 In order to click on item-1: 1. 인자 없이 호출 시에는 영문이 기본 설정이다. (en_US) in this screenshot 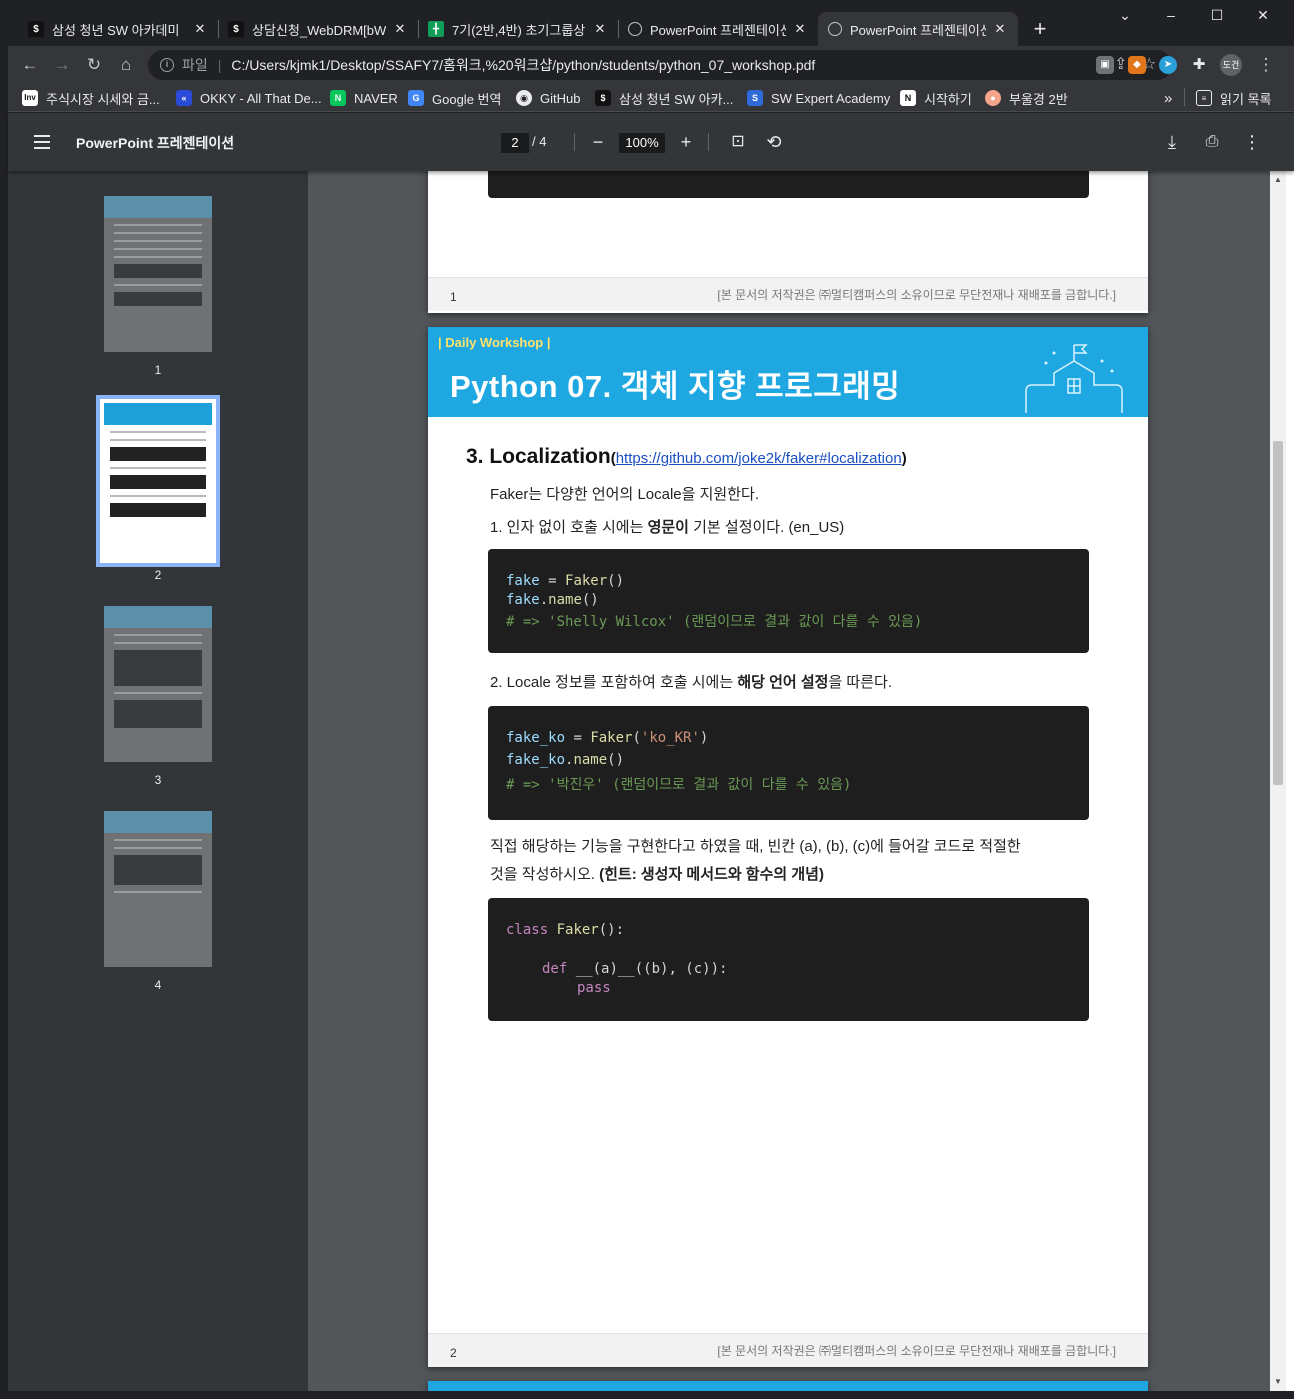, I will do `click(667, 528)`.